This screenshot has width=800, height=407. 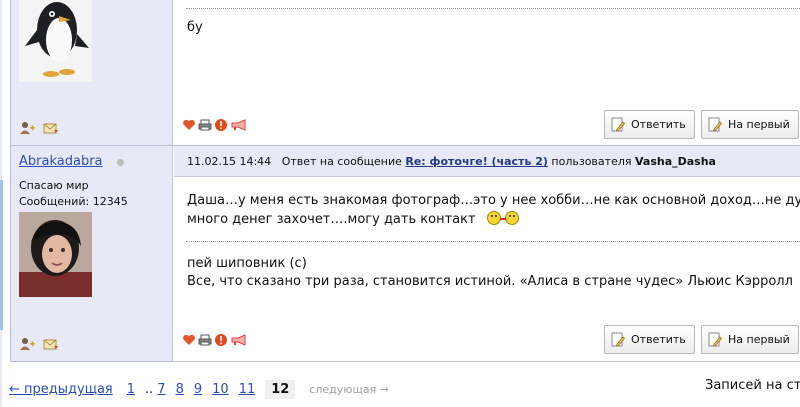 I want to click on page-link-11: 11, so click(x=247, y=389).